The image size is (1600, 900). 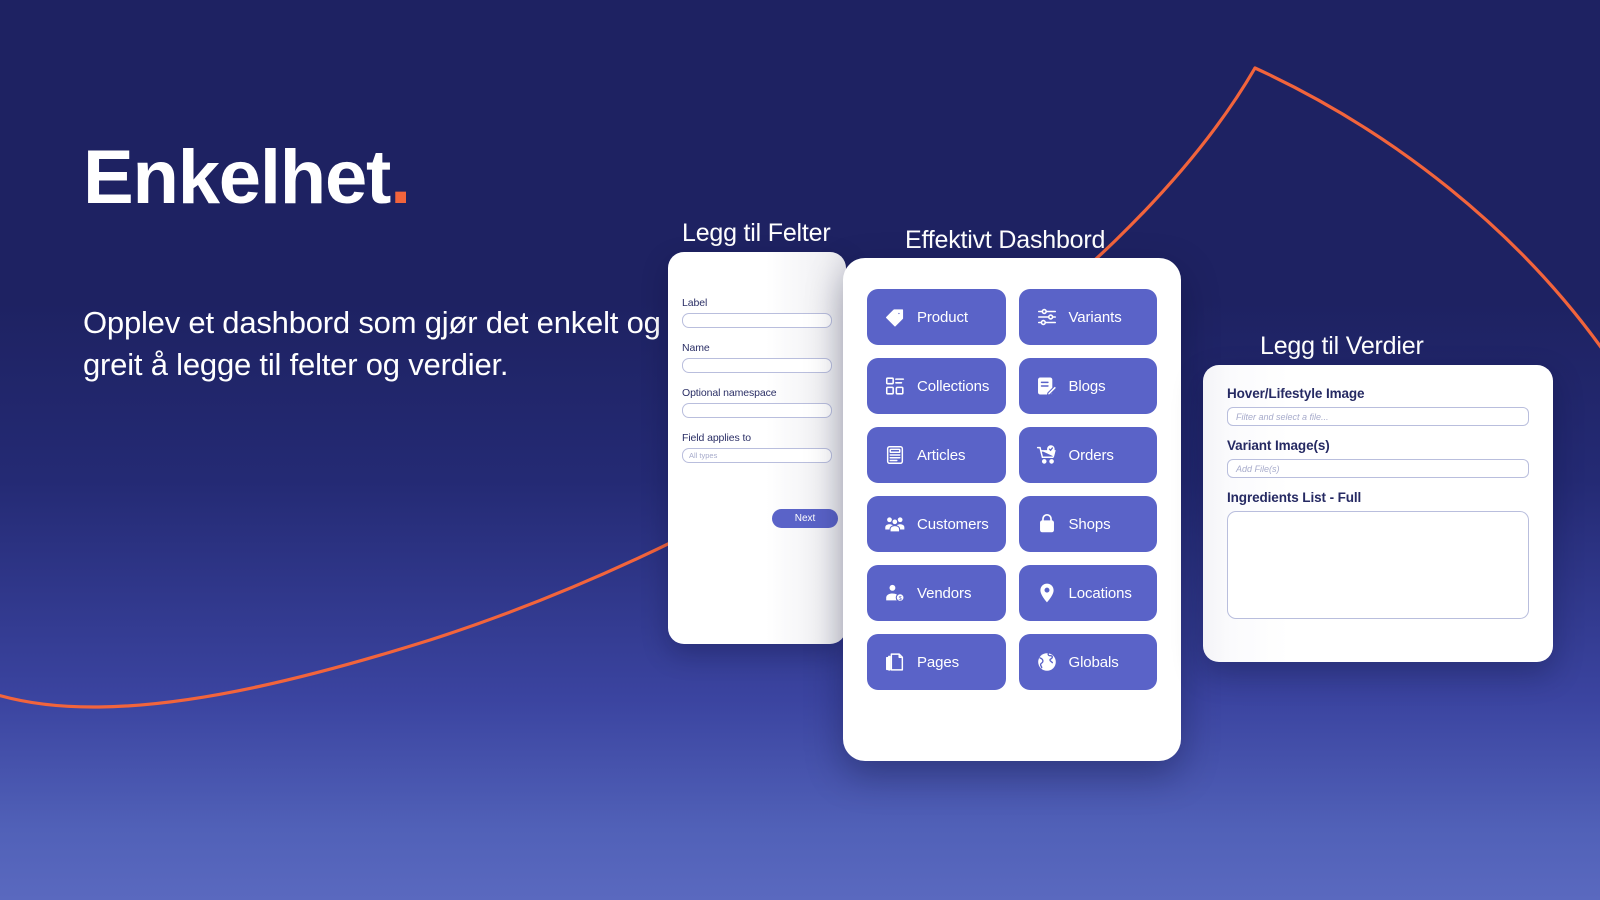 I want to click on dashboard-button-label: Shops, so click(x=1089, y=524).